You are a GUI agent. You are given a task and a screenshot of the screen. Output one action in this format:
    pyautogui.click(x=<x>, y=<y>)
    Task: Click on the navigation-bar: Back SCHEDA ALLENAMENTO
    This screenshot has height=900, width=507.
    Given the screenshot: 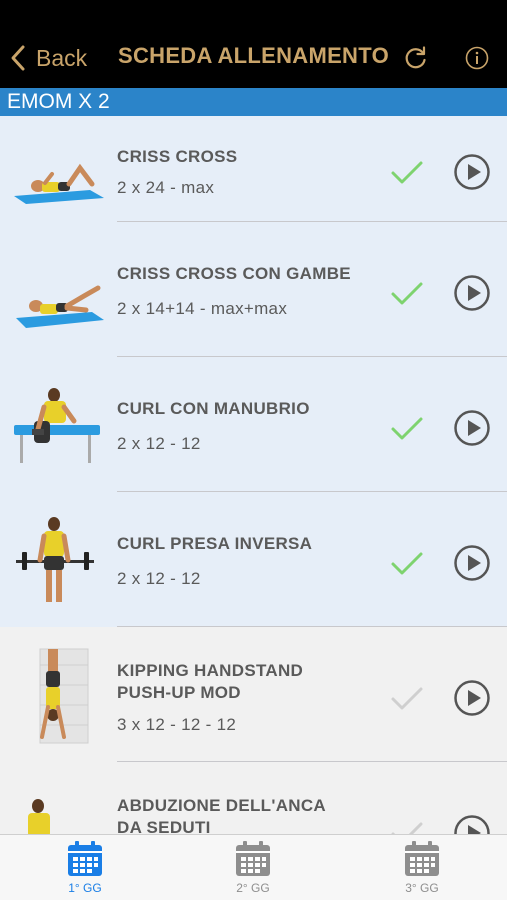 What is the action you would take?
    pyautogui.click(x=253, y=44)
    